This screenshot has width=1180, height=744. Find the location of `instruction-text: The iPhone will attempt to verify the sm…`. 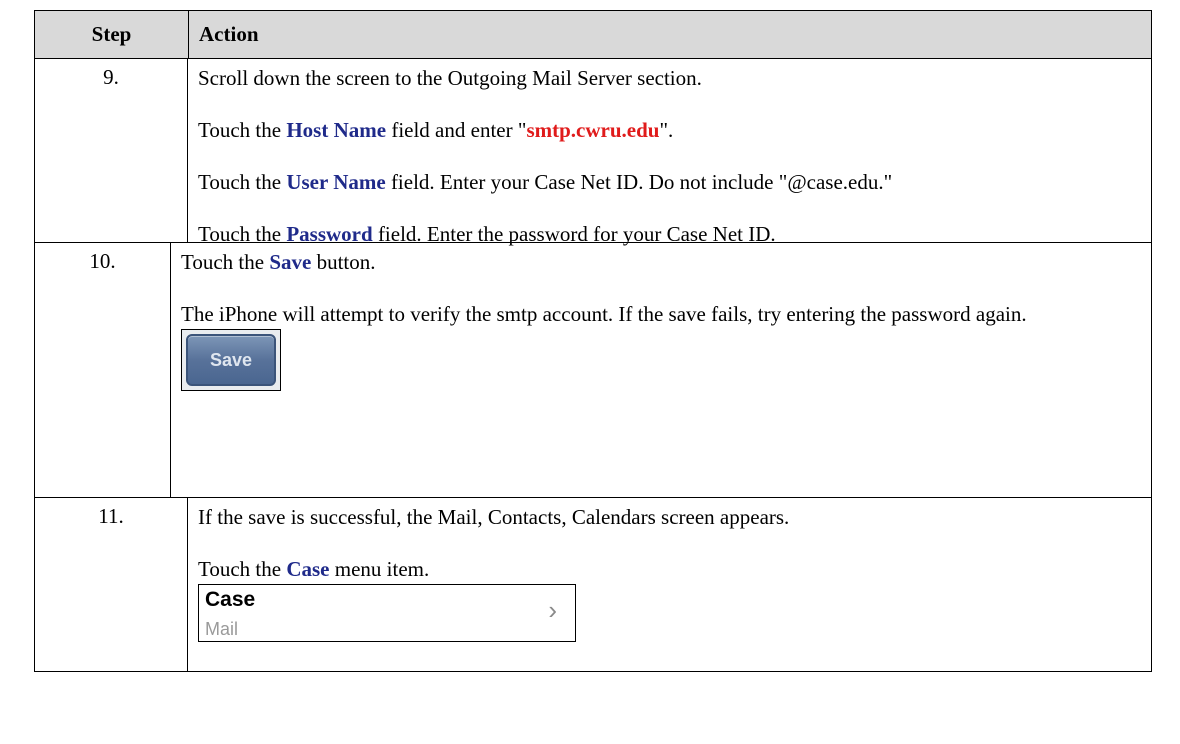

instruction-text: The iPhone will attempt to verify the sm… is located at coordinates (604, 314).